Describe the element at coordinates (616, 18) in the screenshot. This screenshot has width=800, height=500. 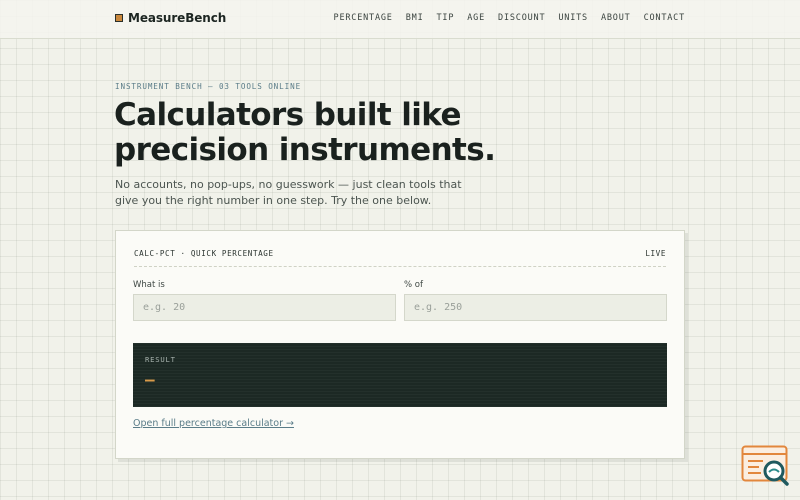
I see `nav-item-about: ABOUT` at that location.